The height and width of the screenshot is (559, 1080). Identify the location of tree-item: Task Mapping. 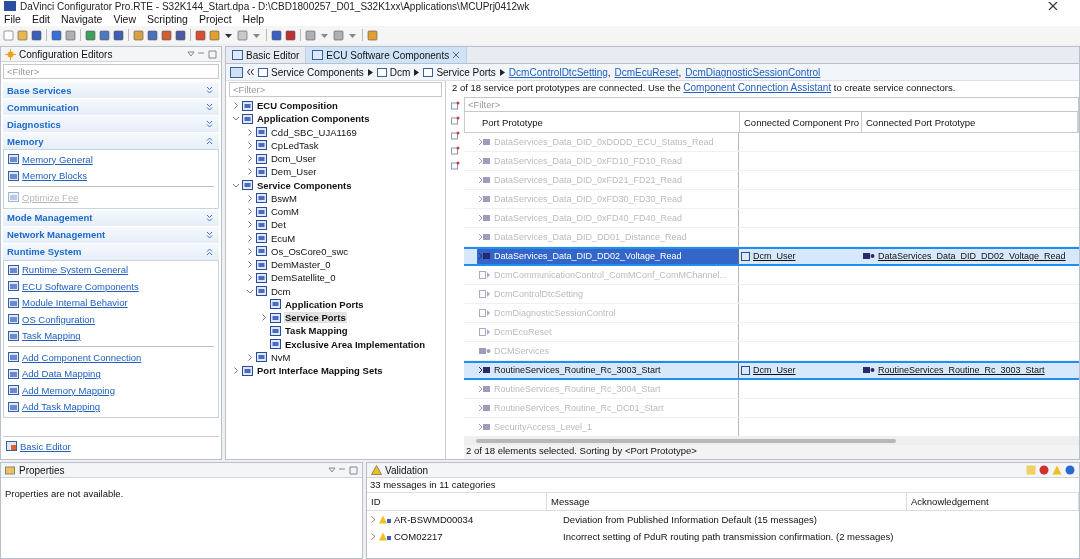
(316, 331).